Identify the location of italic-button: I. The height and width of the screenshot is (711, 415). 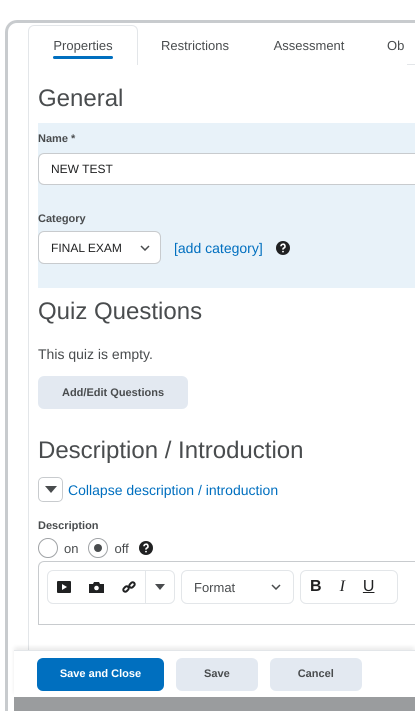
(342, 587).